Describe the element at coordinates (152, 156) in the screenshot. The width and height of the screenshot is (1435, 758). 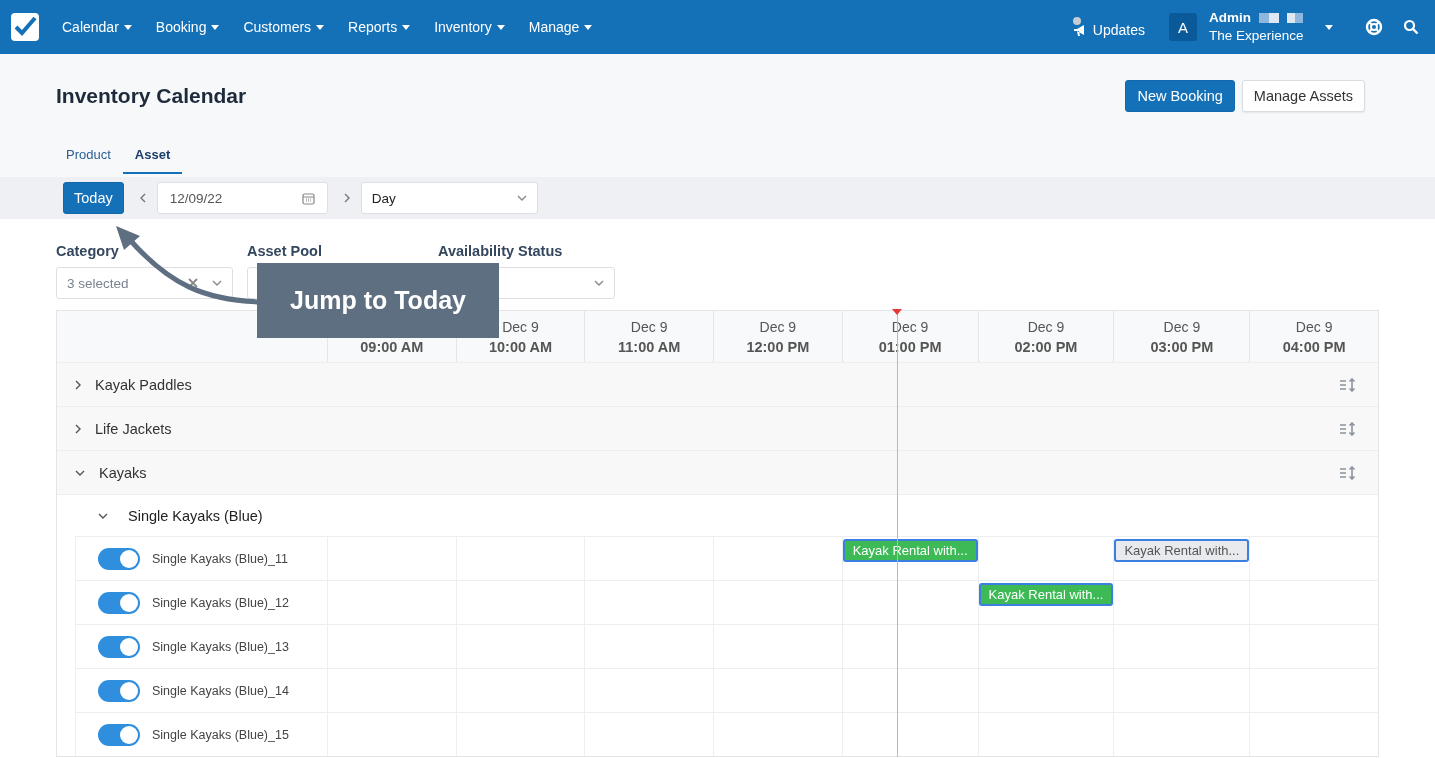
I see `tab: Asset` at that location.